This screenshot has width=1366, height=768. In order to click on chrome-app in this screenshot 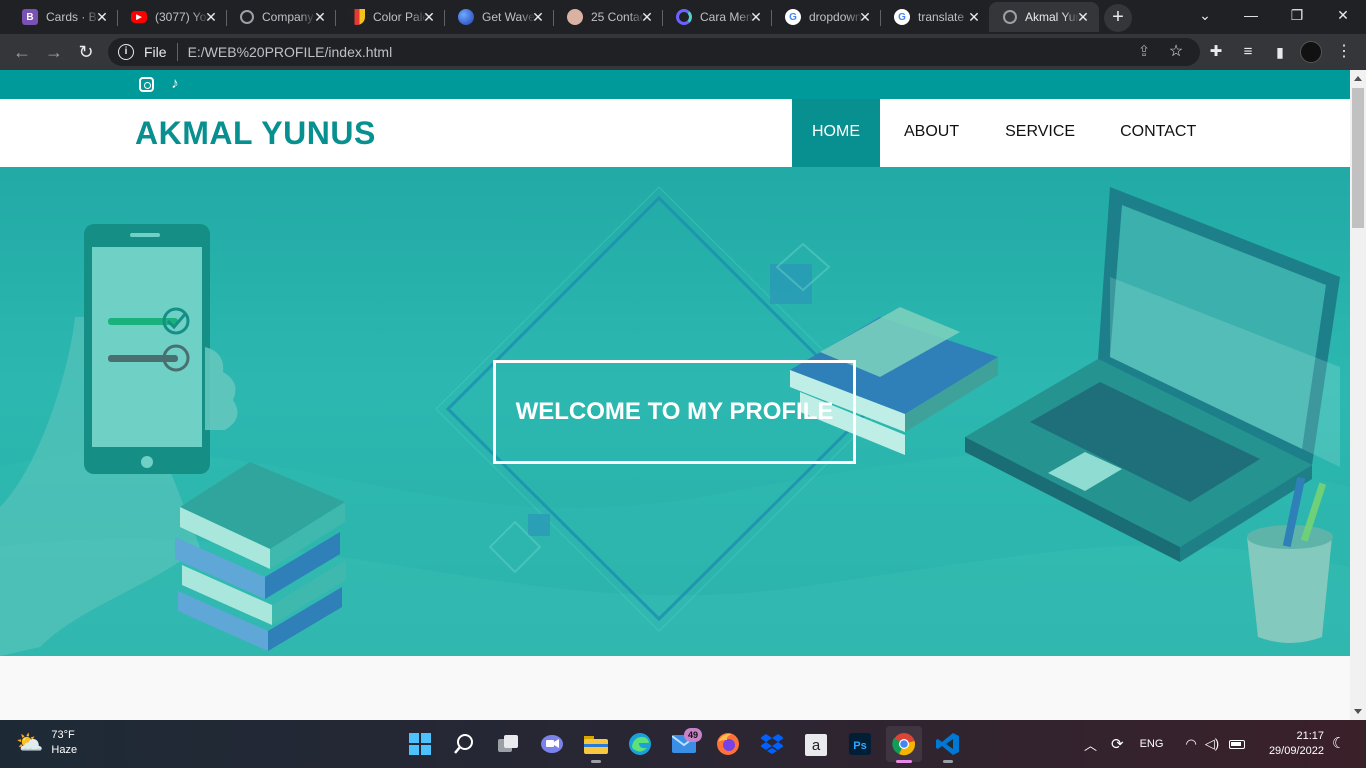, I will do `click(904, 744)`.